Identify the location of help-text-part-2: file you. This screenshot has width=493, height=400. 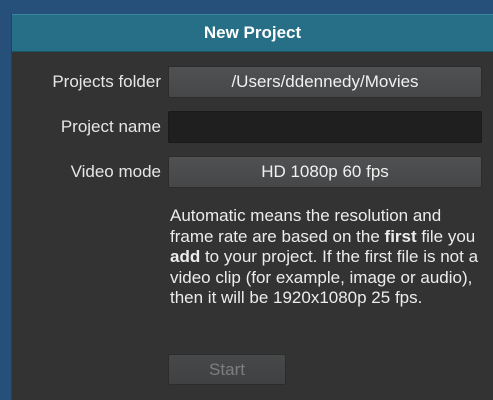
(446, 236).